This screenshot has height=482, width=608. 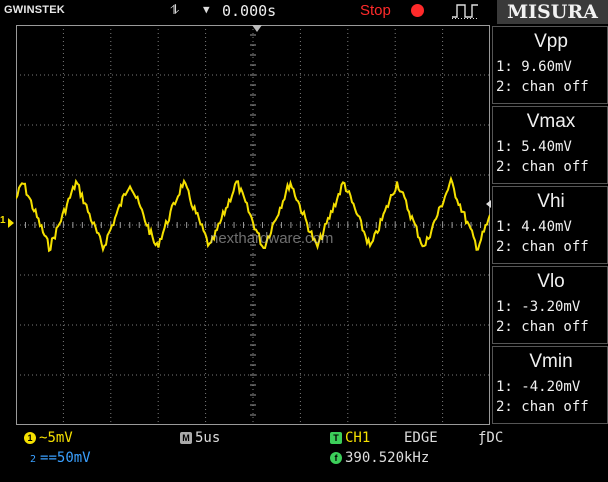 I want to click on trigger-type: EDGE, so click(x=421, y=438).